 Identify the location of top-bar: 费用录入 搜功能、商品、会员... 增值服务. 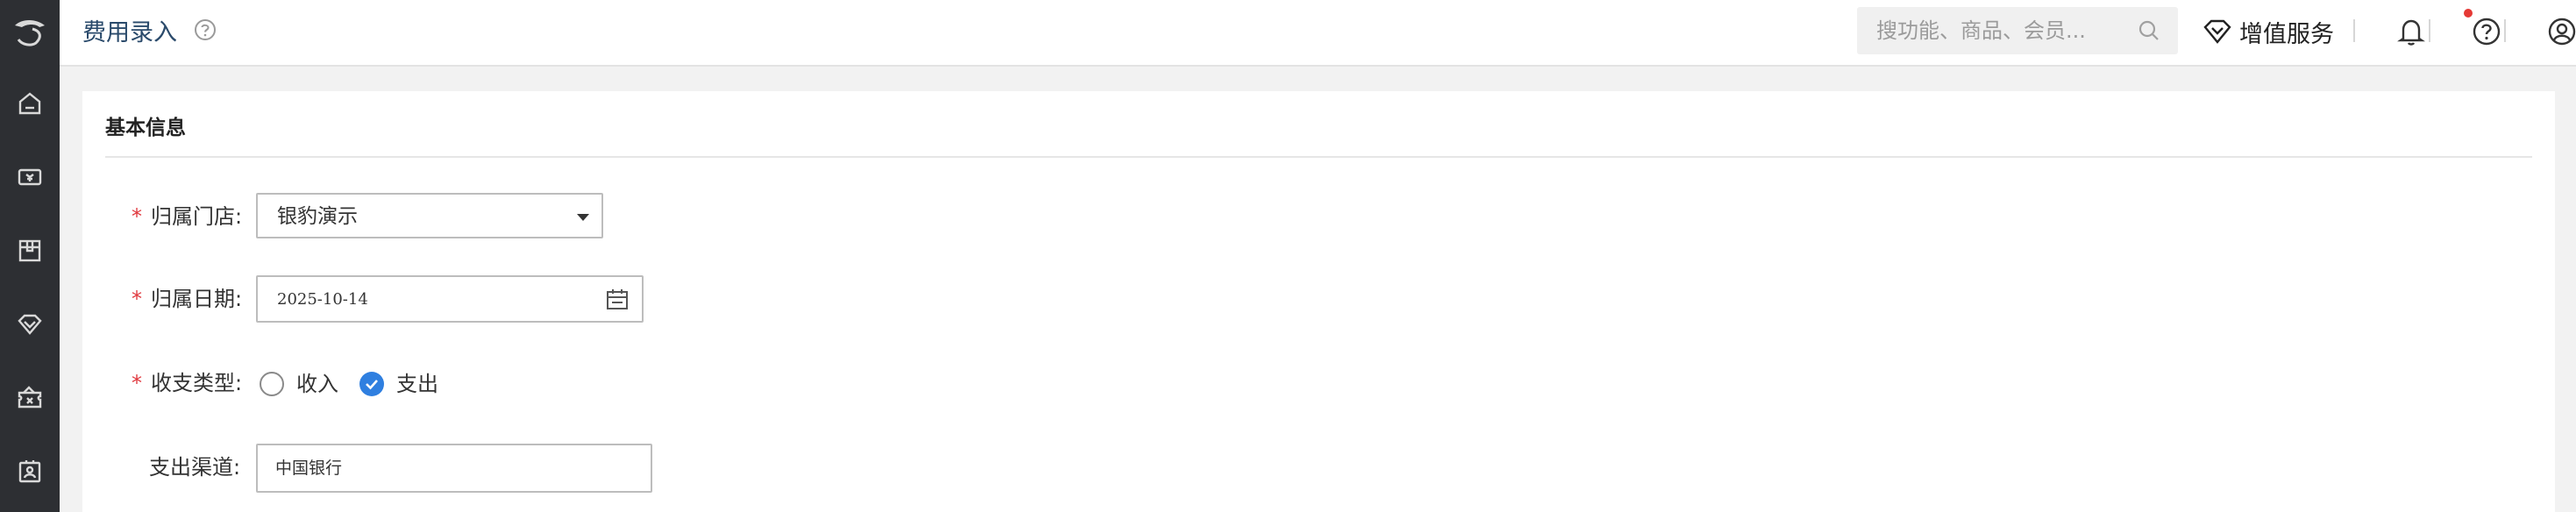
(1318, 33).